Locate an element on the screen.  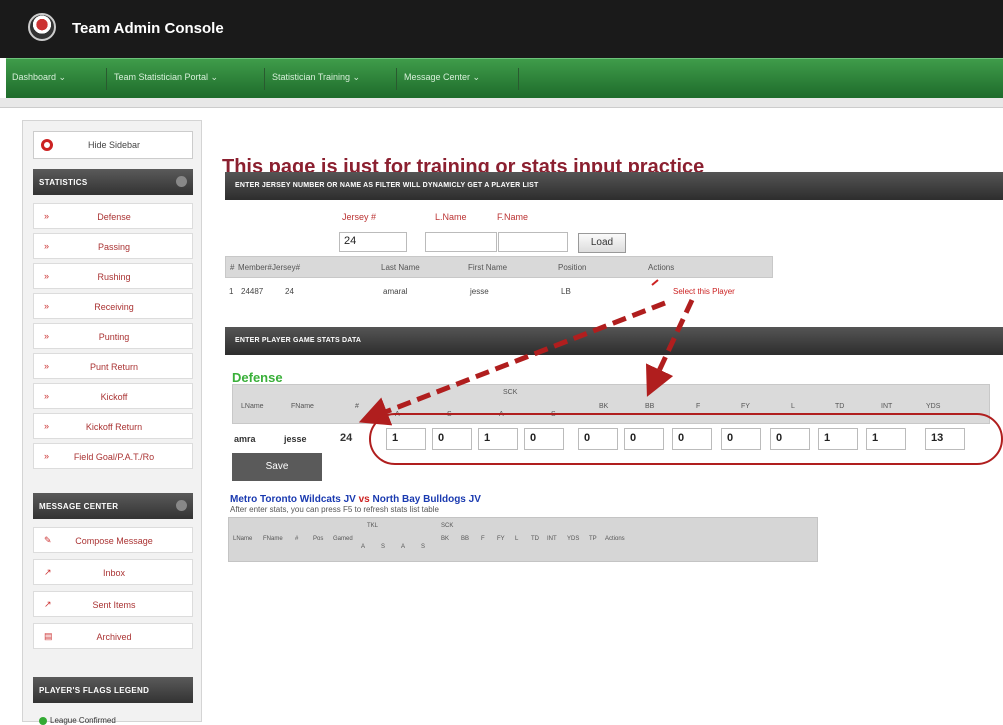
sidebar-item-receiving: » Receiving is located at coordinates (113, 306).